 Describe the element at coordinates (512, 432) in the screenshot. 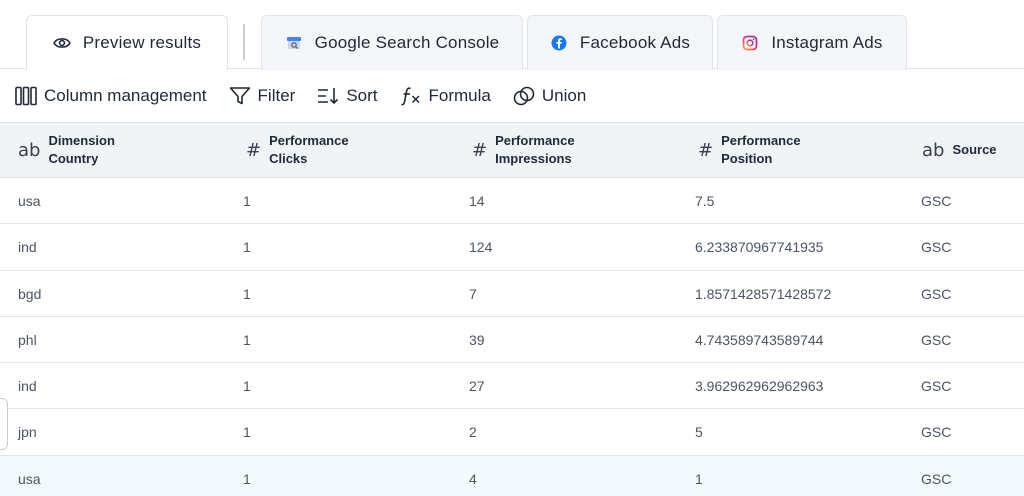

I see `table-row: jpn 1 2 5 GSC` at that location.